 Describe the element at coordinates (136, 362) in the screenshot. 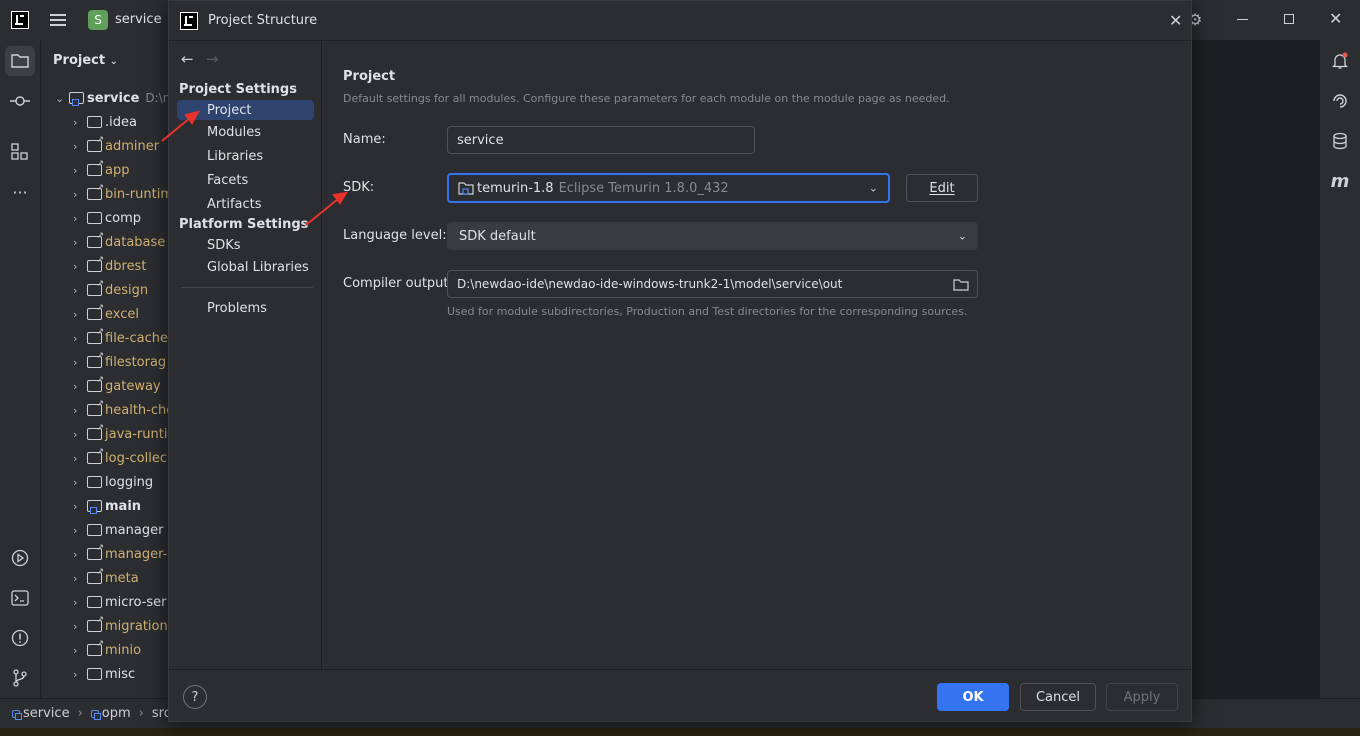

I see `tree-row-label: filestorag` at that location.